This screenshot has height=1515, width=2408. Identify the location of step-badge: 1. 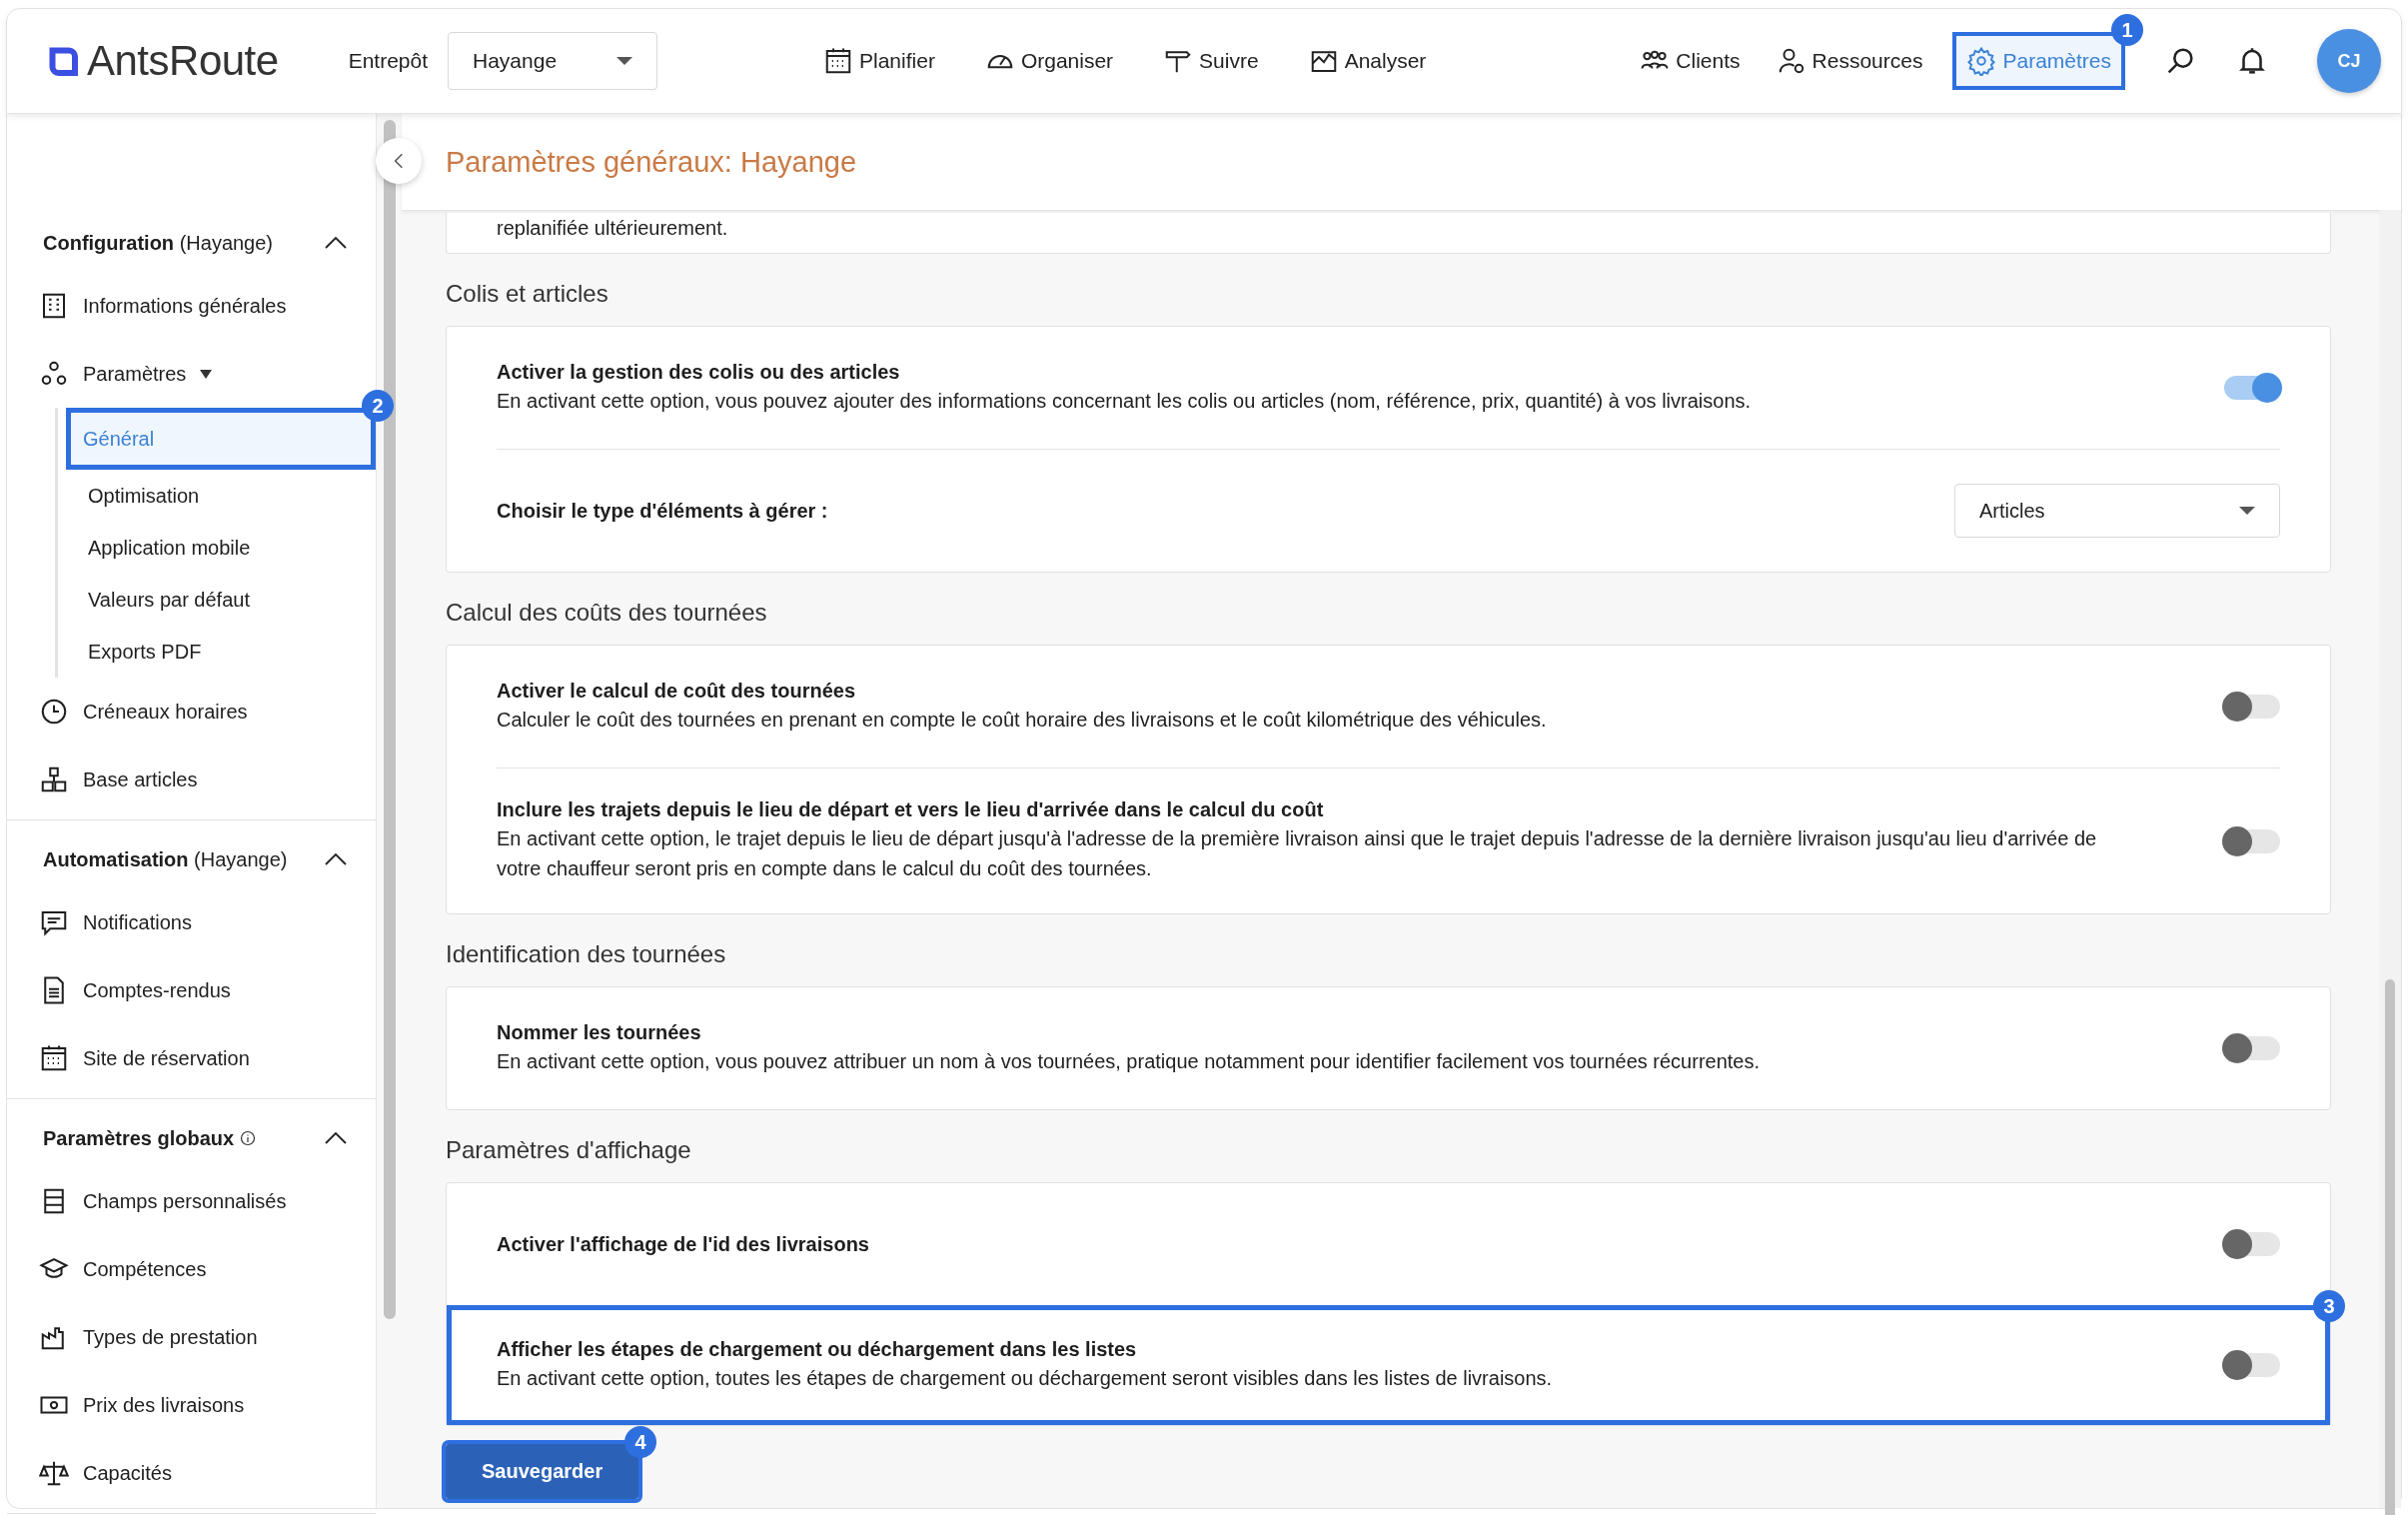
(2127, 30).